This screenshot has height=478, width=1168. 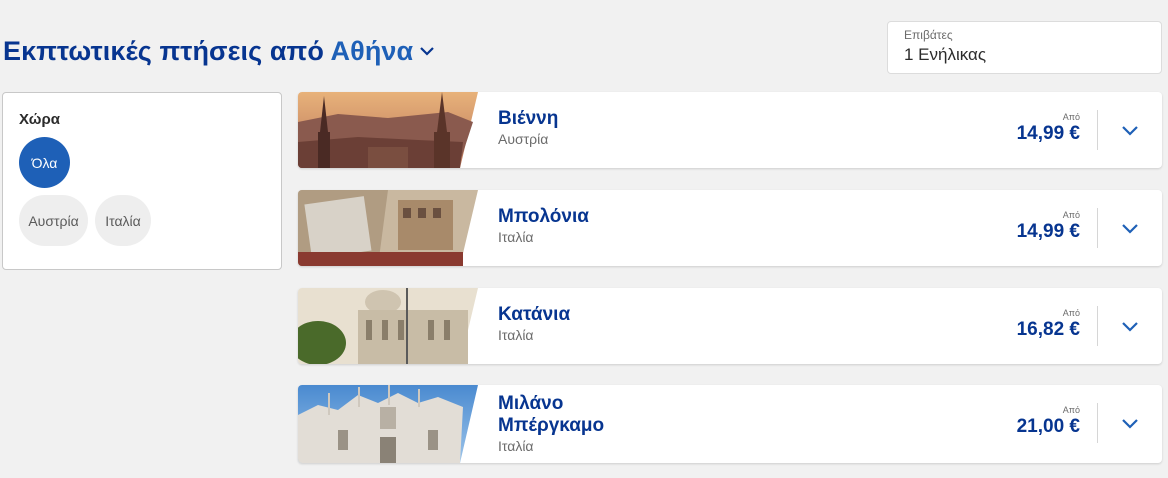 I want to click on destination-image-milan-bergamo, so click(x=388, y=424).